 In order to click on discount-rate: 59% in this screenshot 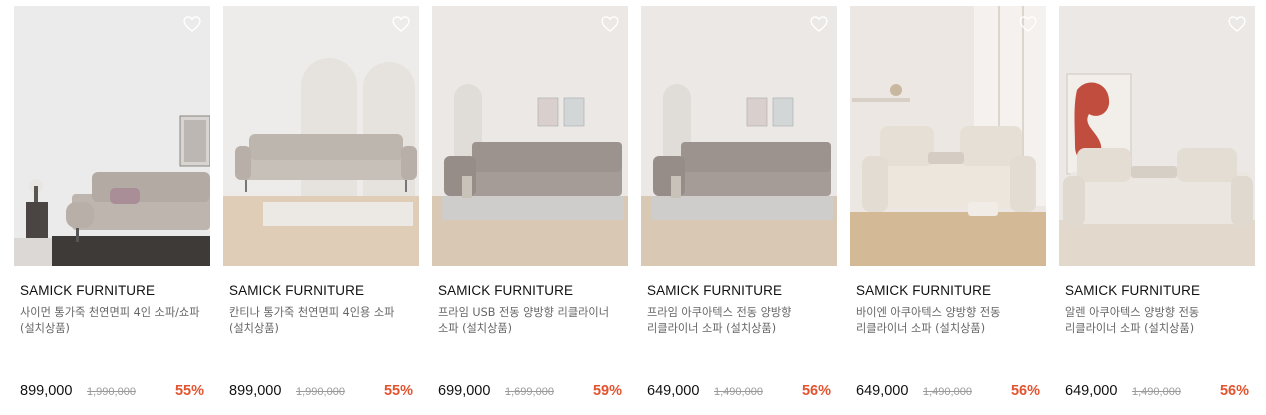, I will do `click(607, 391)`.